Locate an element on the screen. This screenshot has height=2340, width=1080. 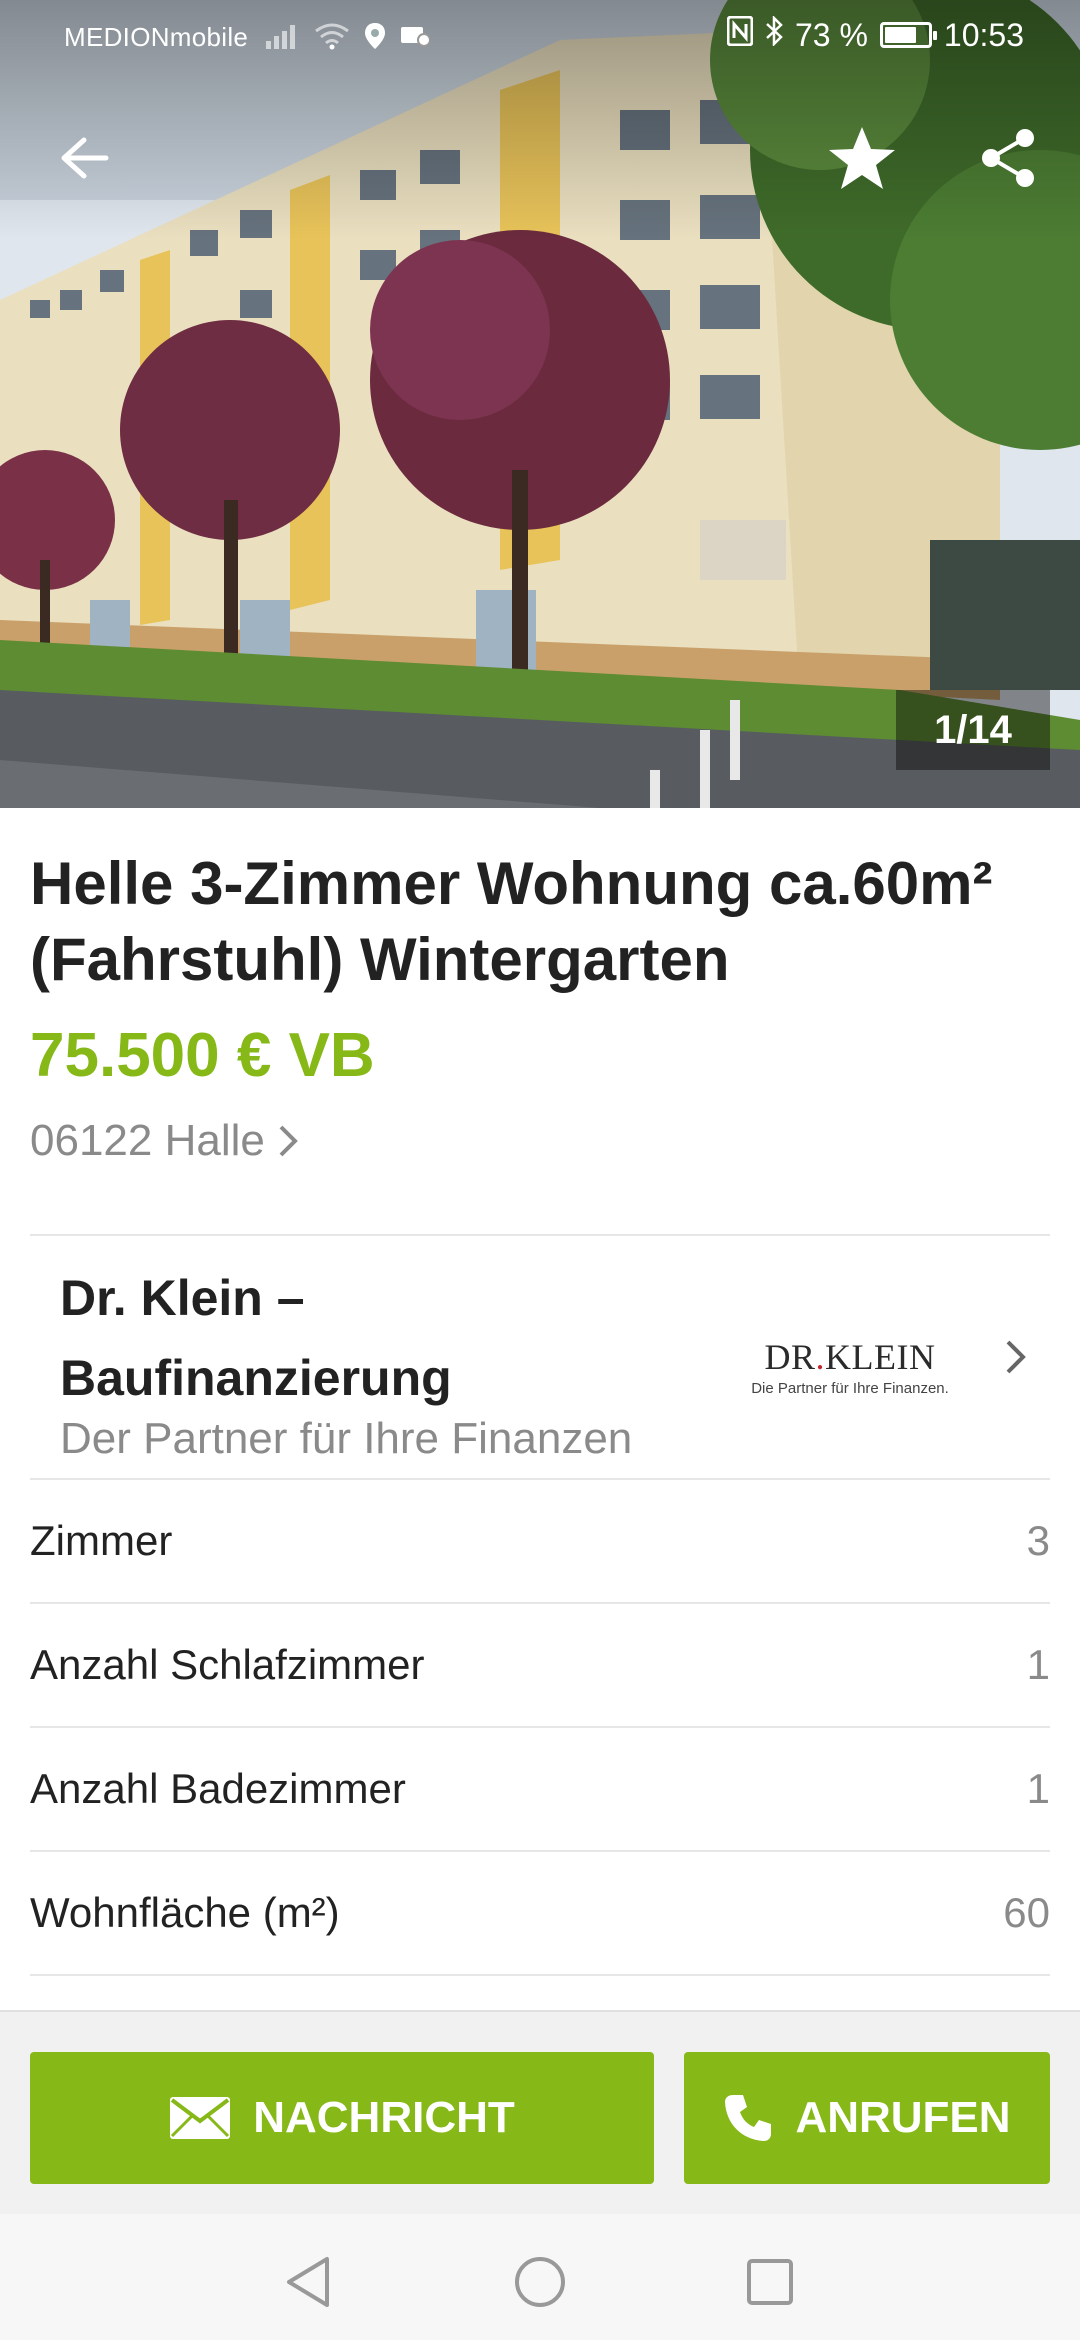
system-navigation-bar is located at coordinates (540, 2277).